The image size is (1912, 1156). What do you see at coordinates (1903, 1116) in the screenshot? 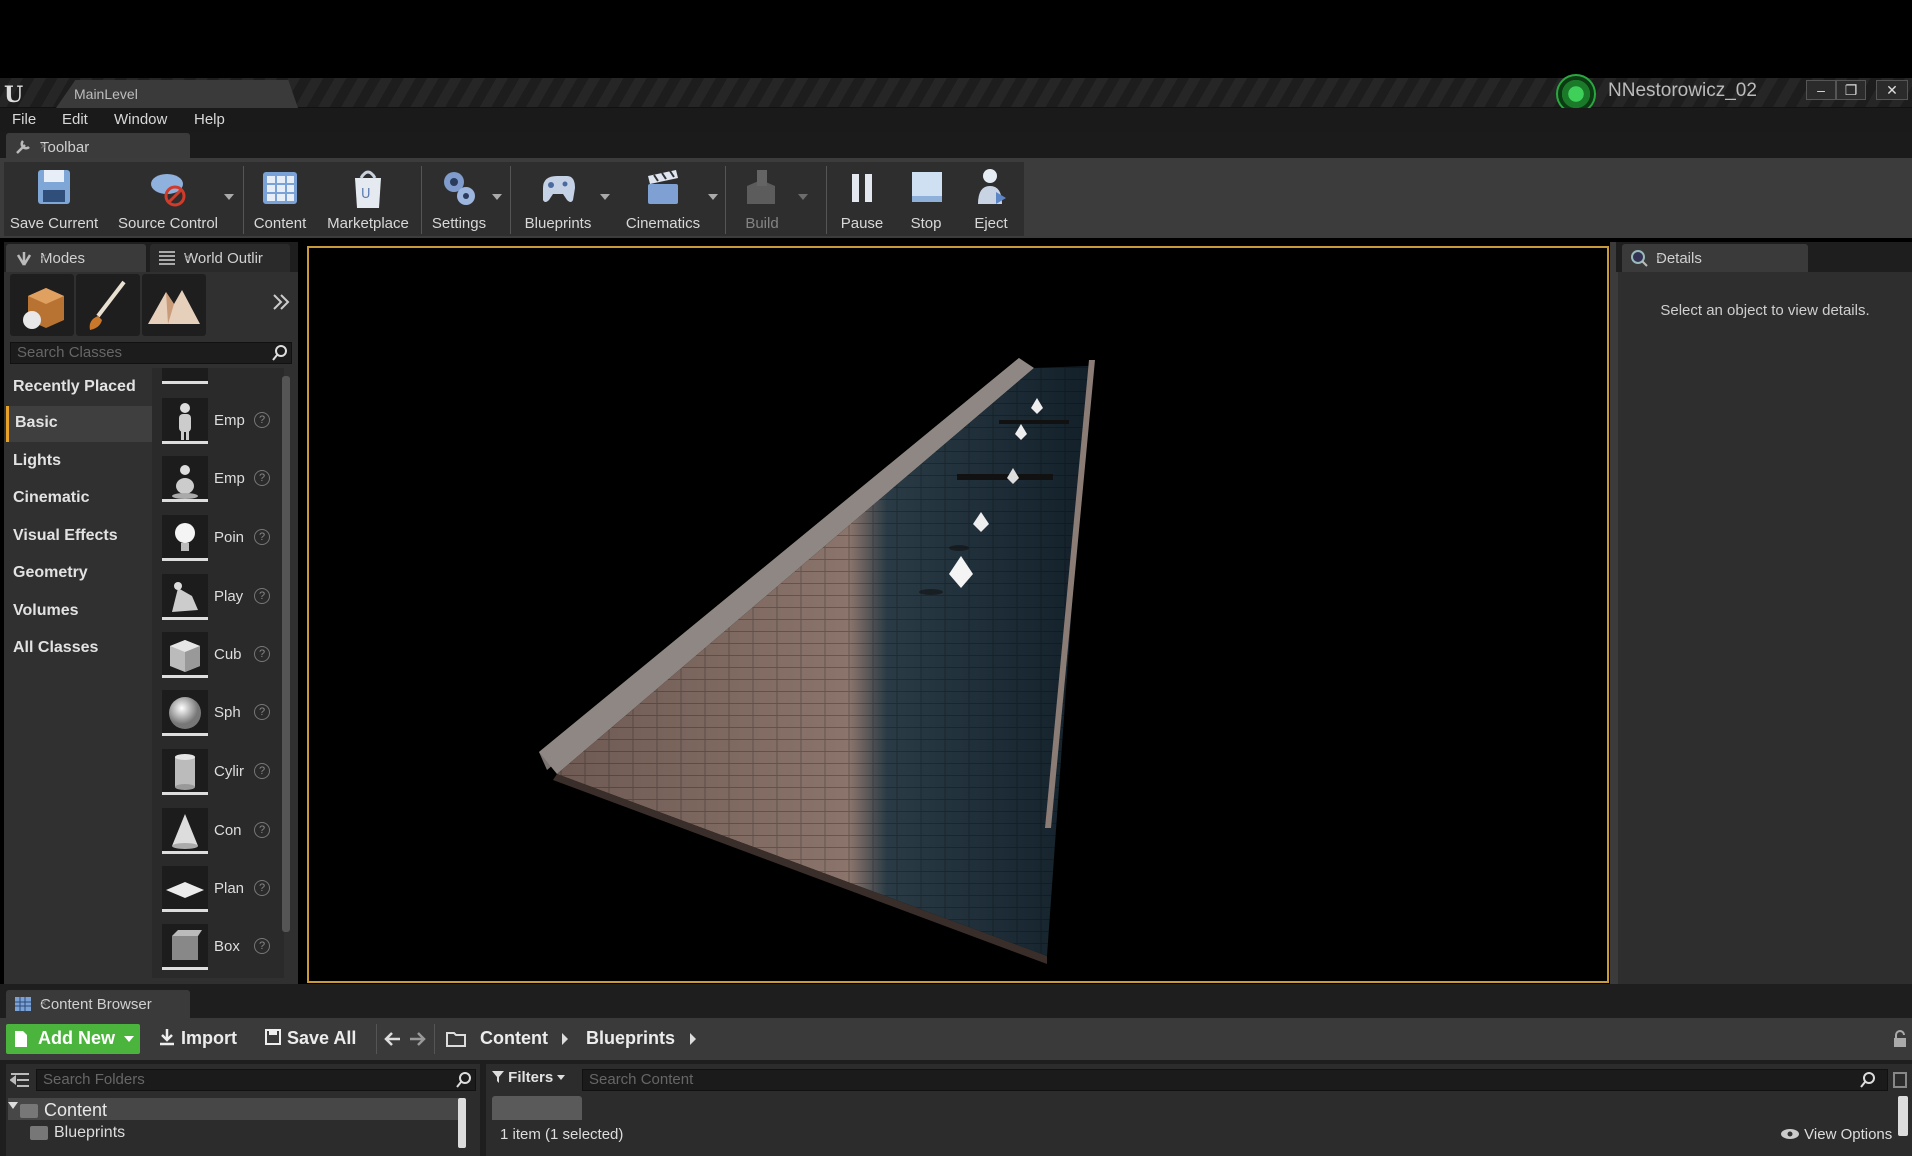
I see `content-scrollbar` at bounding box center [1903, 1116].